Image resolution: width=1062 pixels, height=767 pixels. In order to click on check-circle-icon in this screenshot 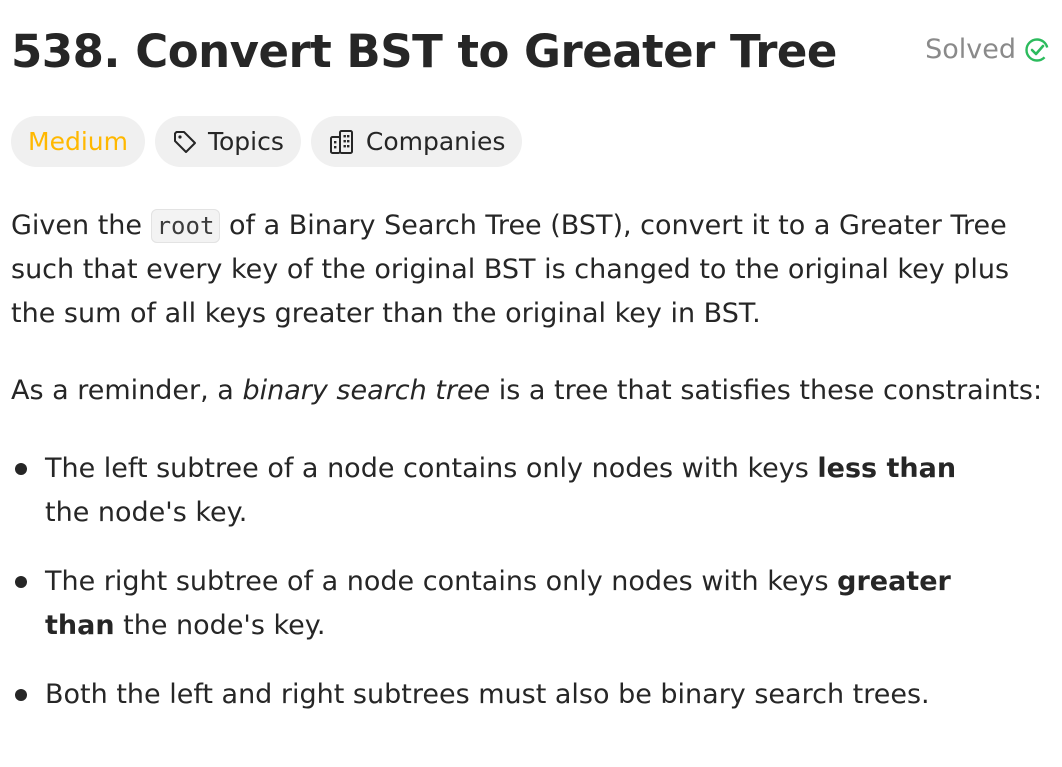, I will do `click(1037, 50)`.